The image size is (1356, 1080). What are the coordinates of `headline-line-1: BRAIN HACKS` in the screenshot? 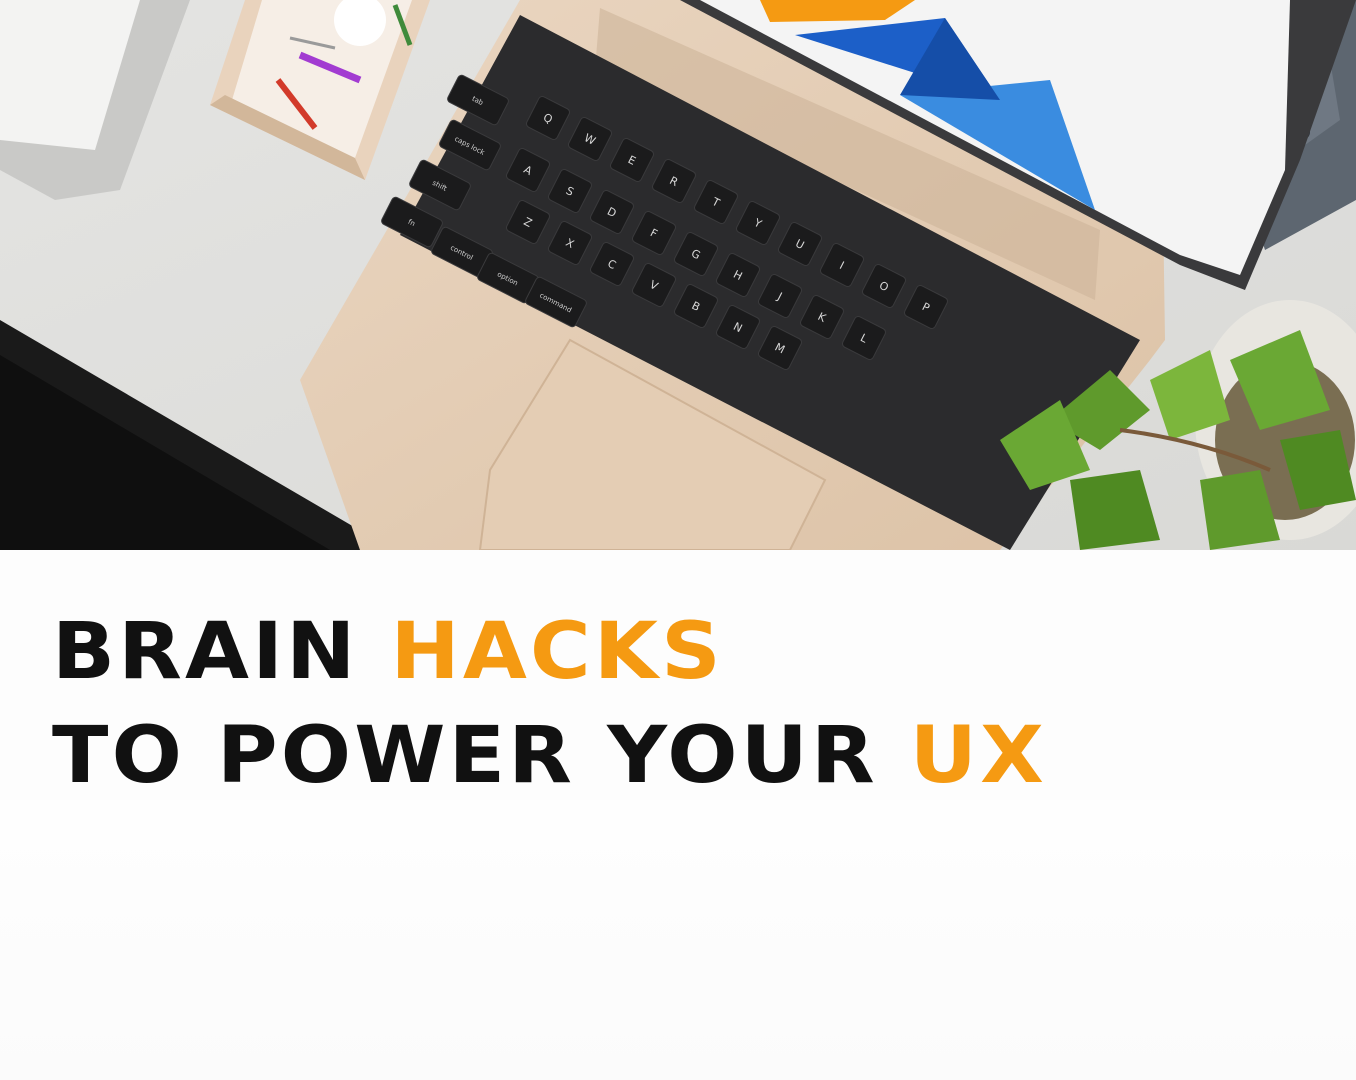 It's located at (549, 652).